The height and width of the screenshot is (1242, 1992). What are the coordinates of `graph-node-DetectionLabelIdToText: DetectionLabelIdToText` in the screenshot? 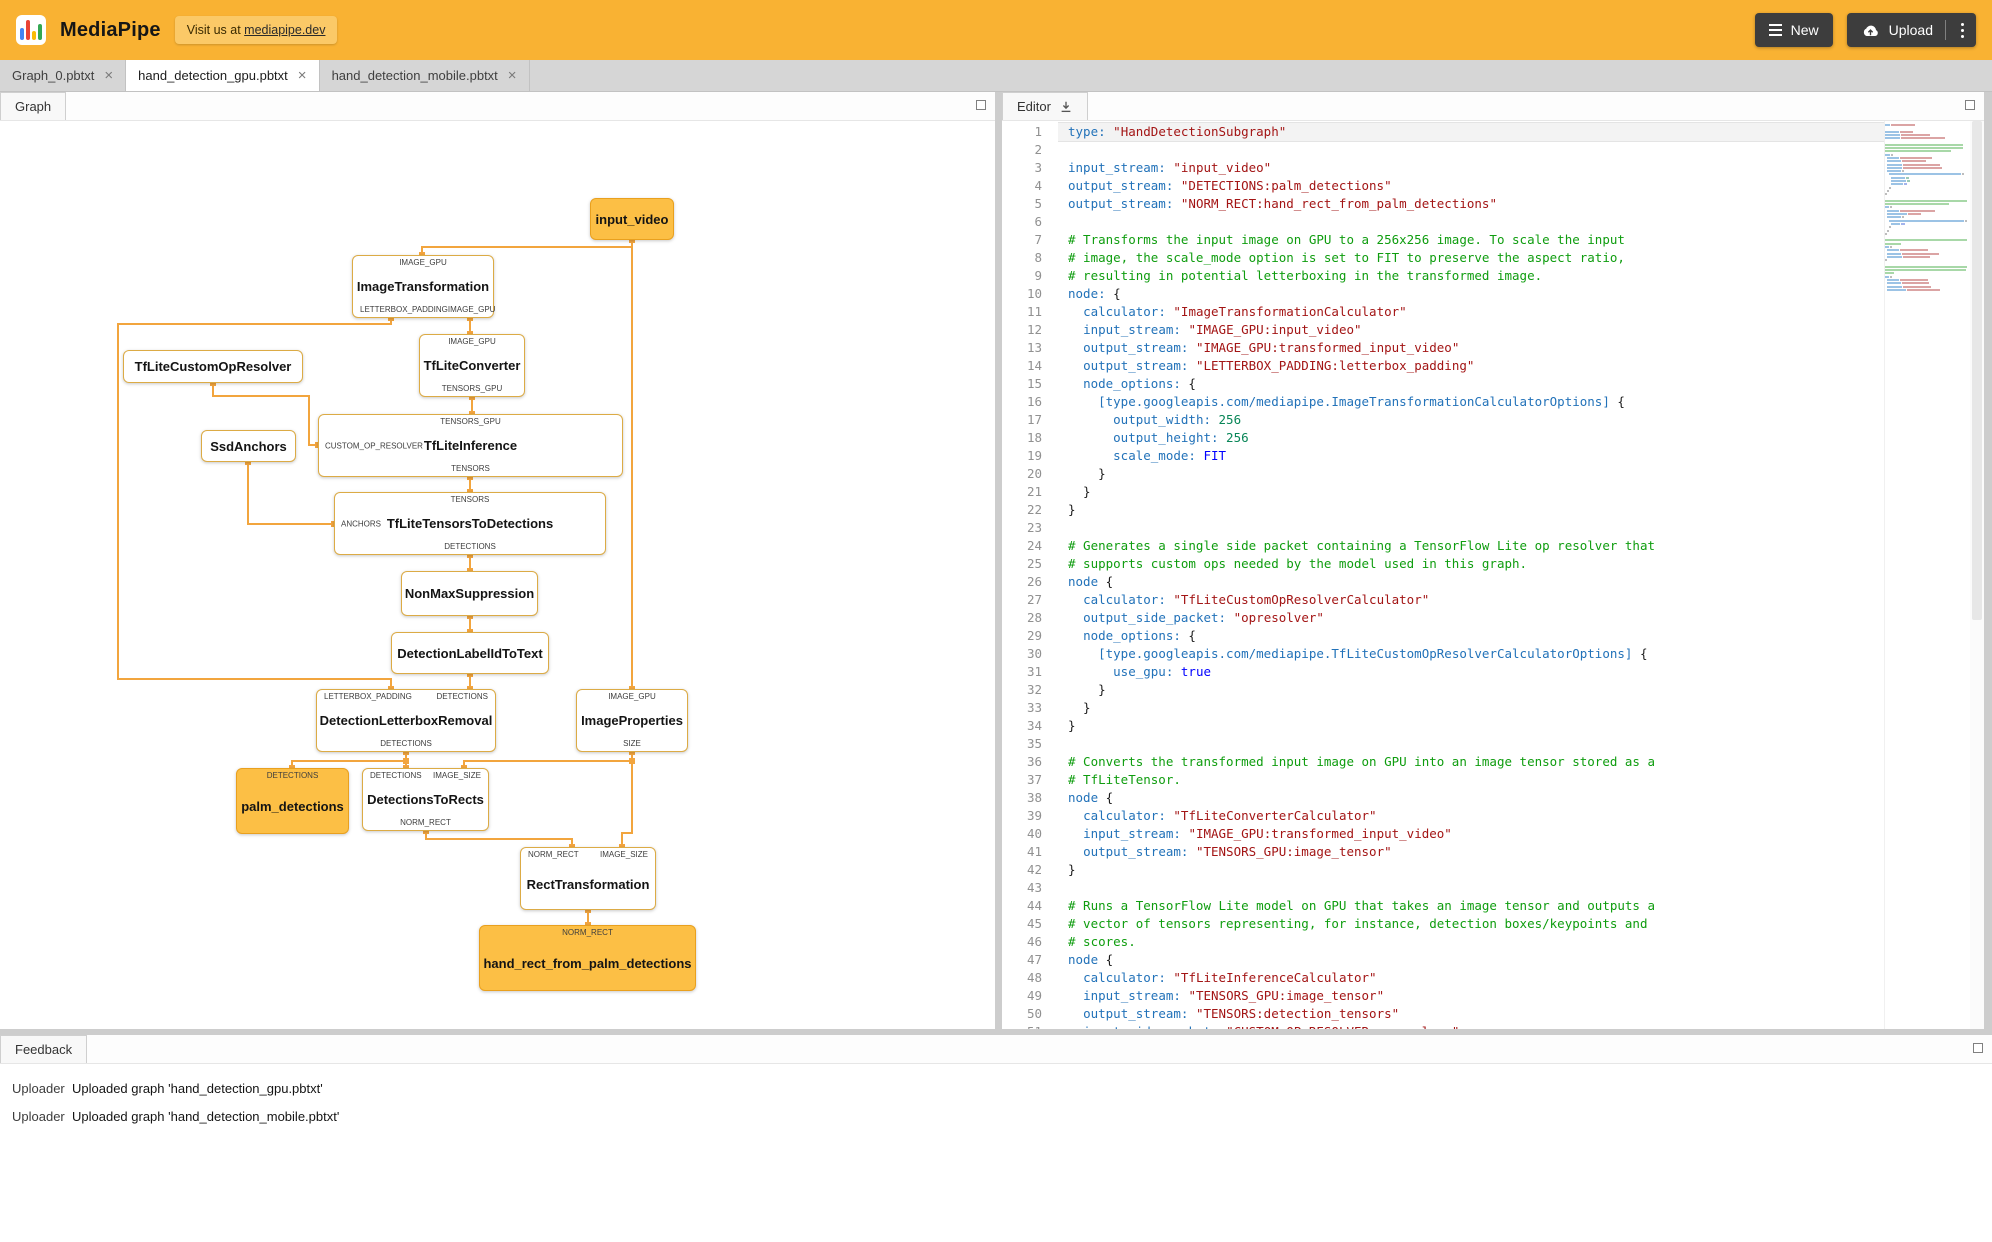 It's located at (470, 653).